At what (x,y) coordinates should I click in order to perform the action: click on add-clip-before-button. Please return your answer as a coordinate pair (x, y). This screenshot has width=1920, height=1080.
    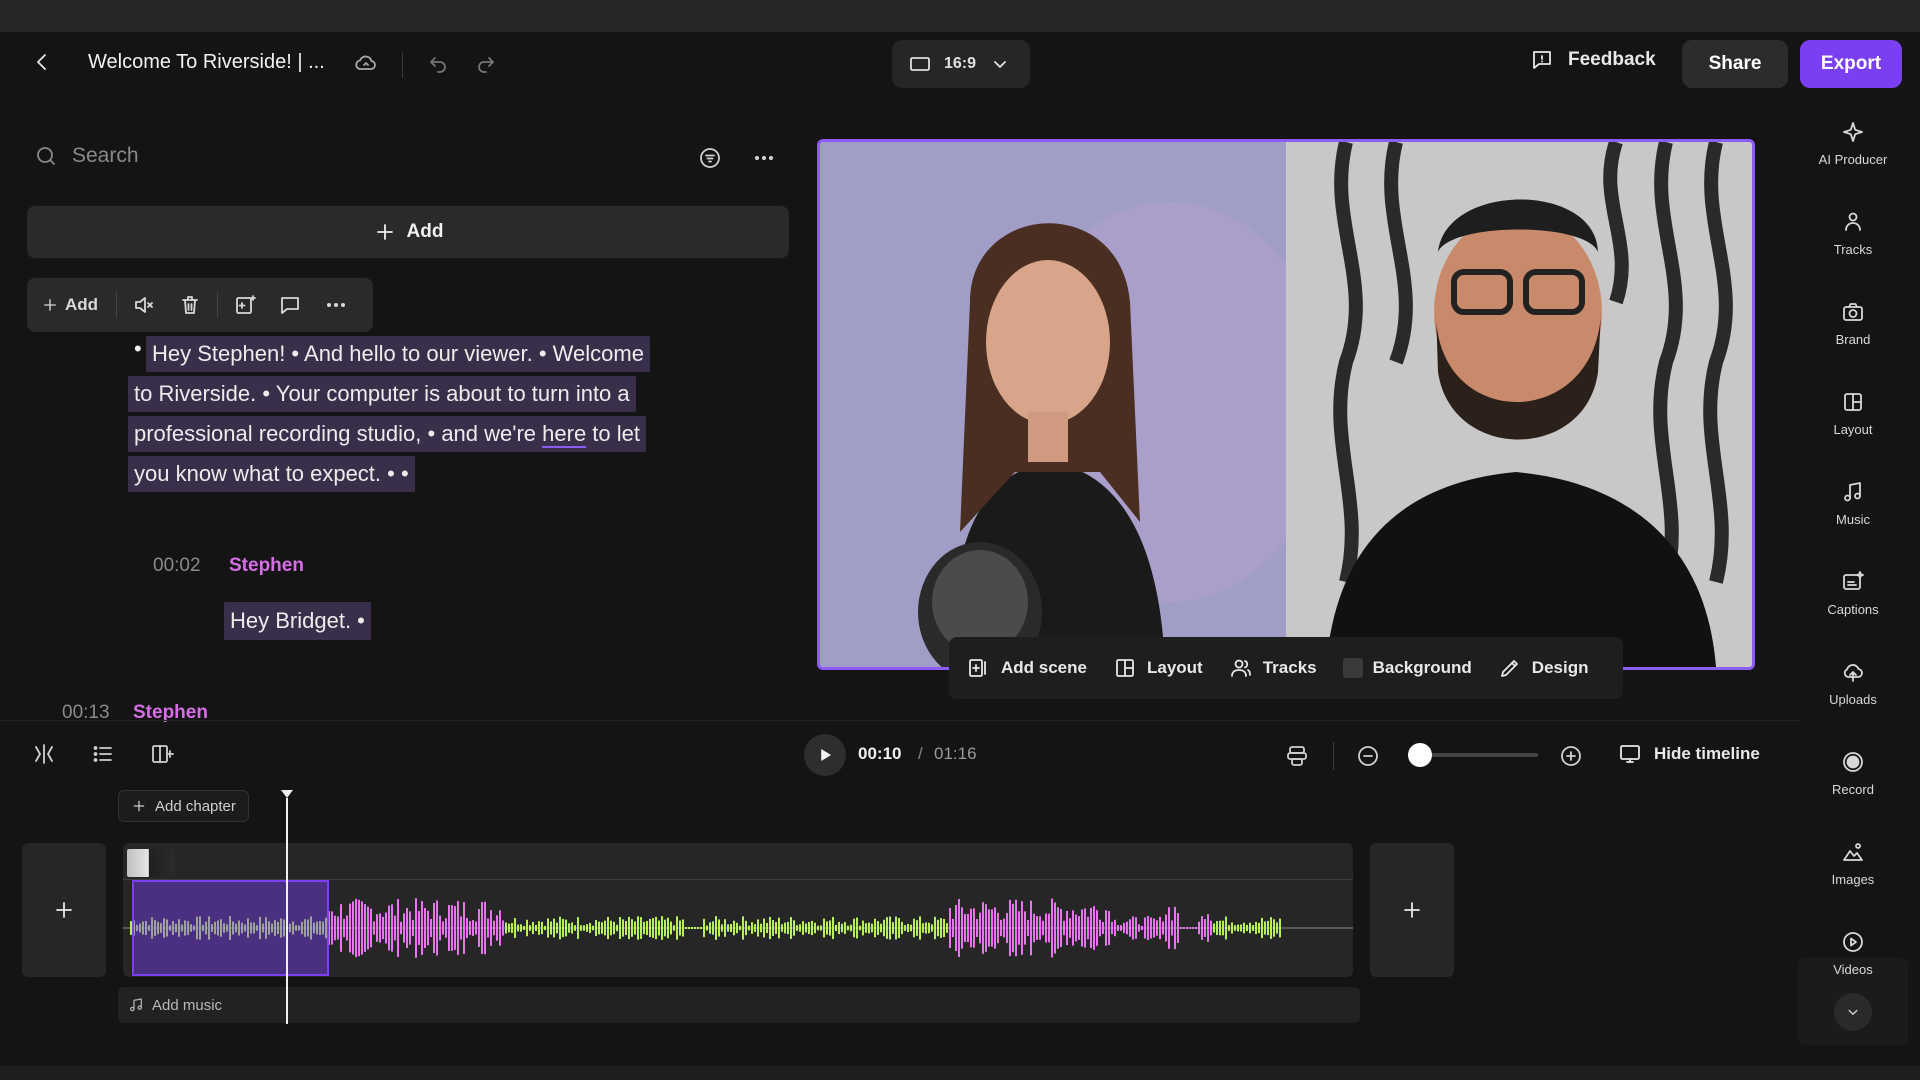
    Looking at the image, I should click on (64, 910).